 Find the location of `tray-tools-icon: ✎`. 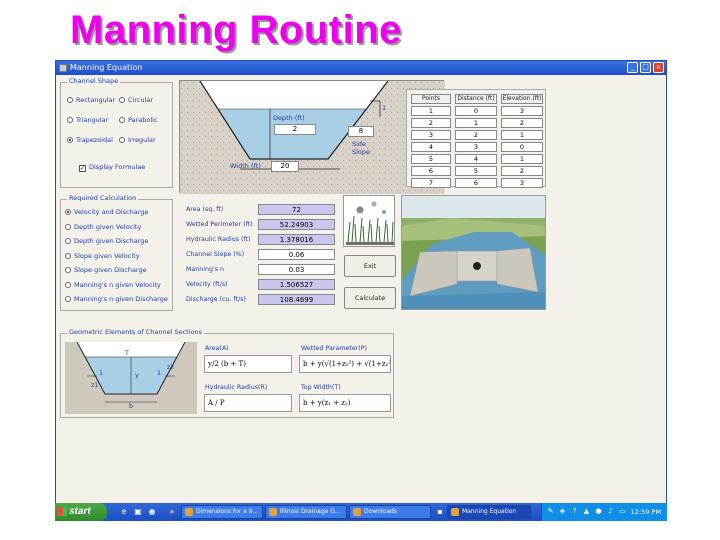

tray-tools-icon: ✎ is located at coordinates (550, 511).